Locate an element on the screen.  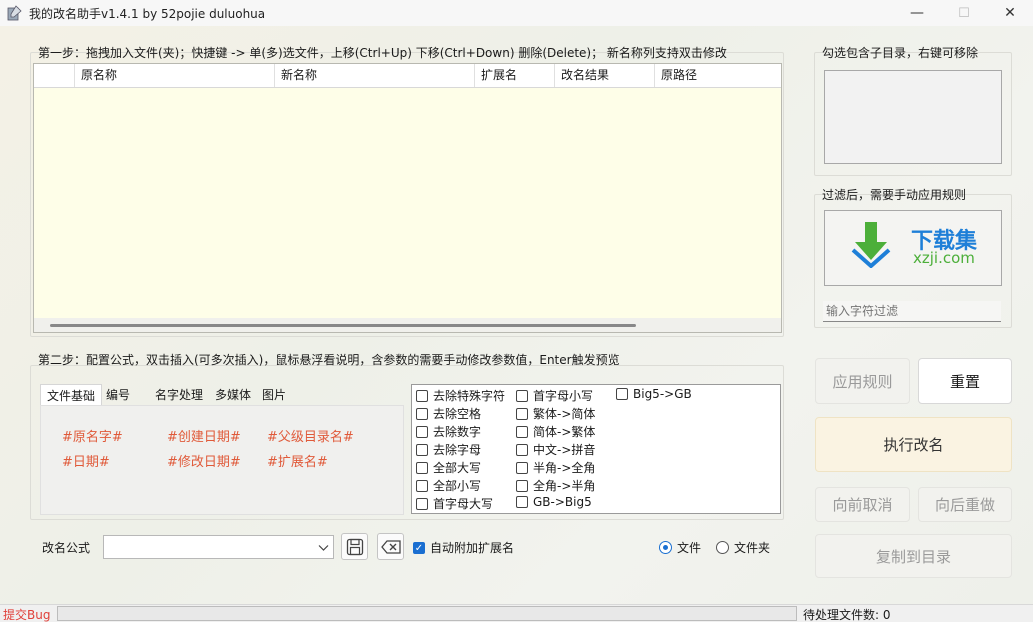
pending-count: 待处理文件数: 0 is located at coordinates (847, 615).